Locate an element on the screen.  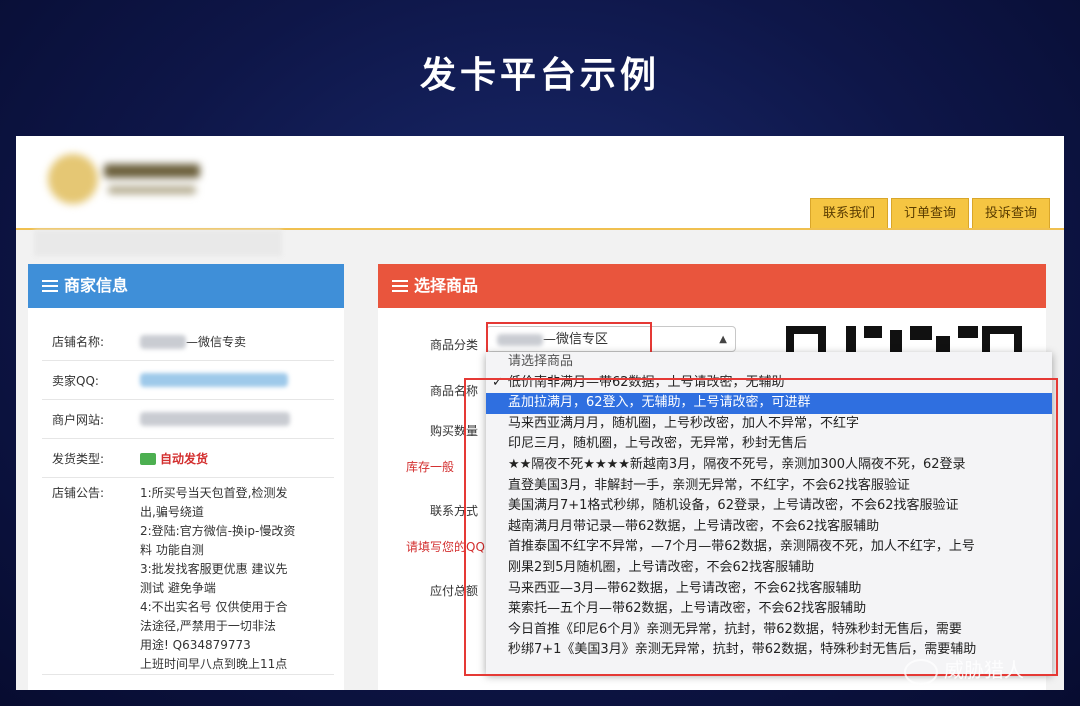
site-logo is located at coordinates (128, 180).